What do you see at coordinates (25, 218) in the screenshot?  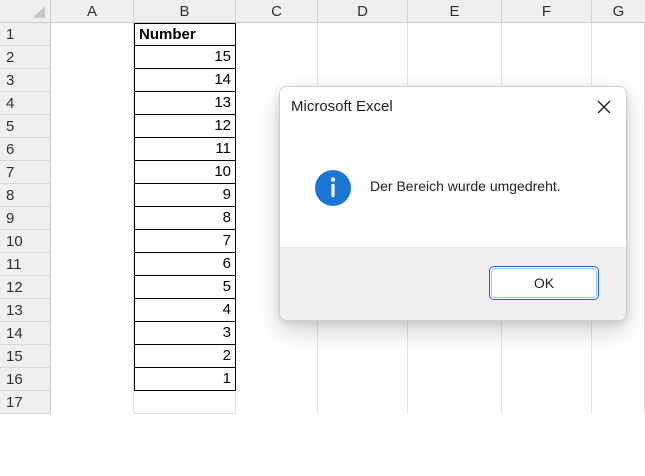 I see `row-header-9: 9` at bounding box center [25, 218].